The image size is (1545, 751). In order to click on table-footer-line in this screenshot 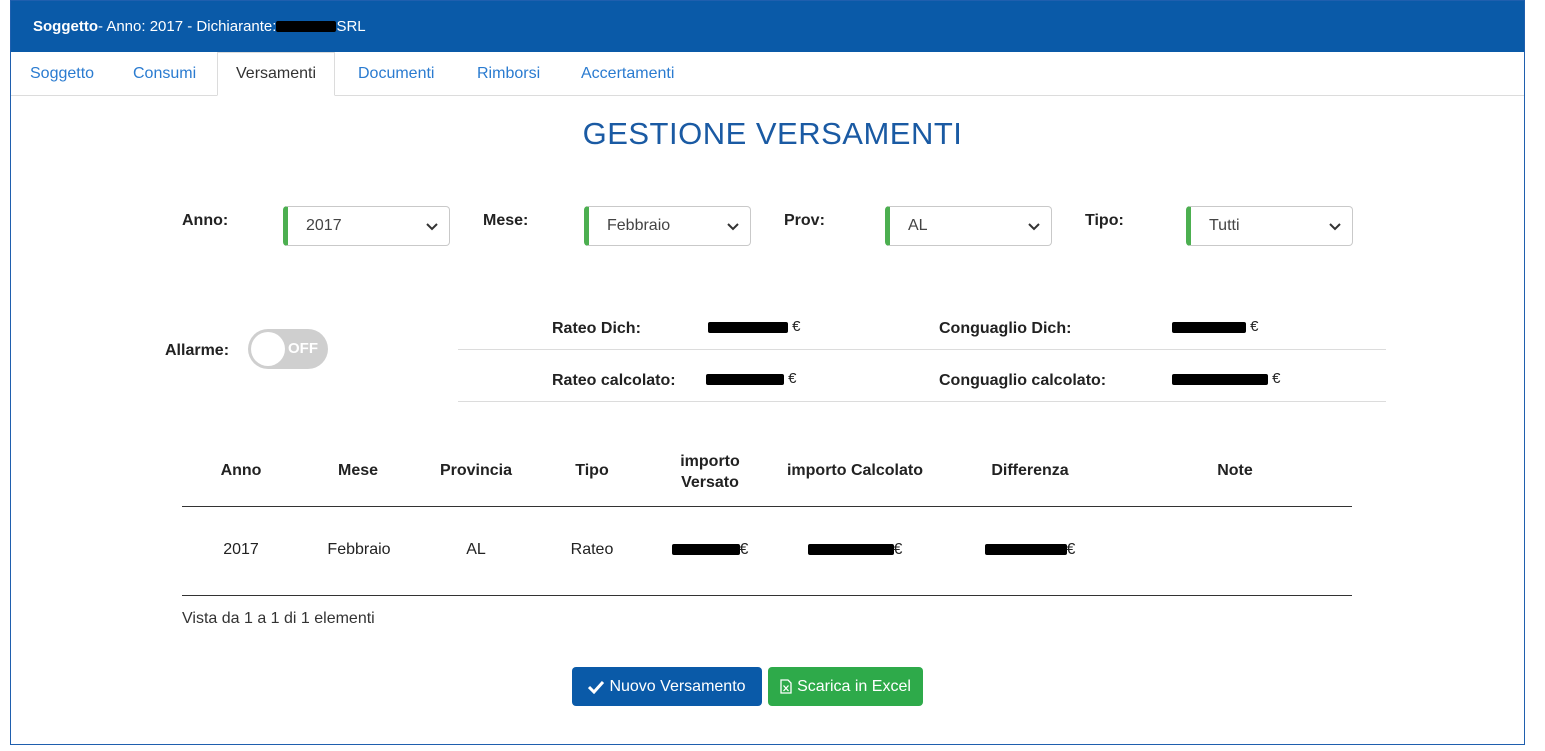, I will do `click(767, 595)`.